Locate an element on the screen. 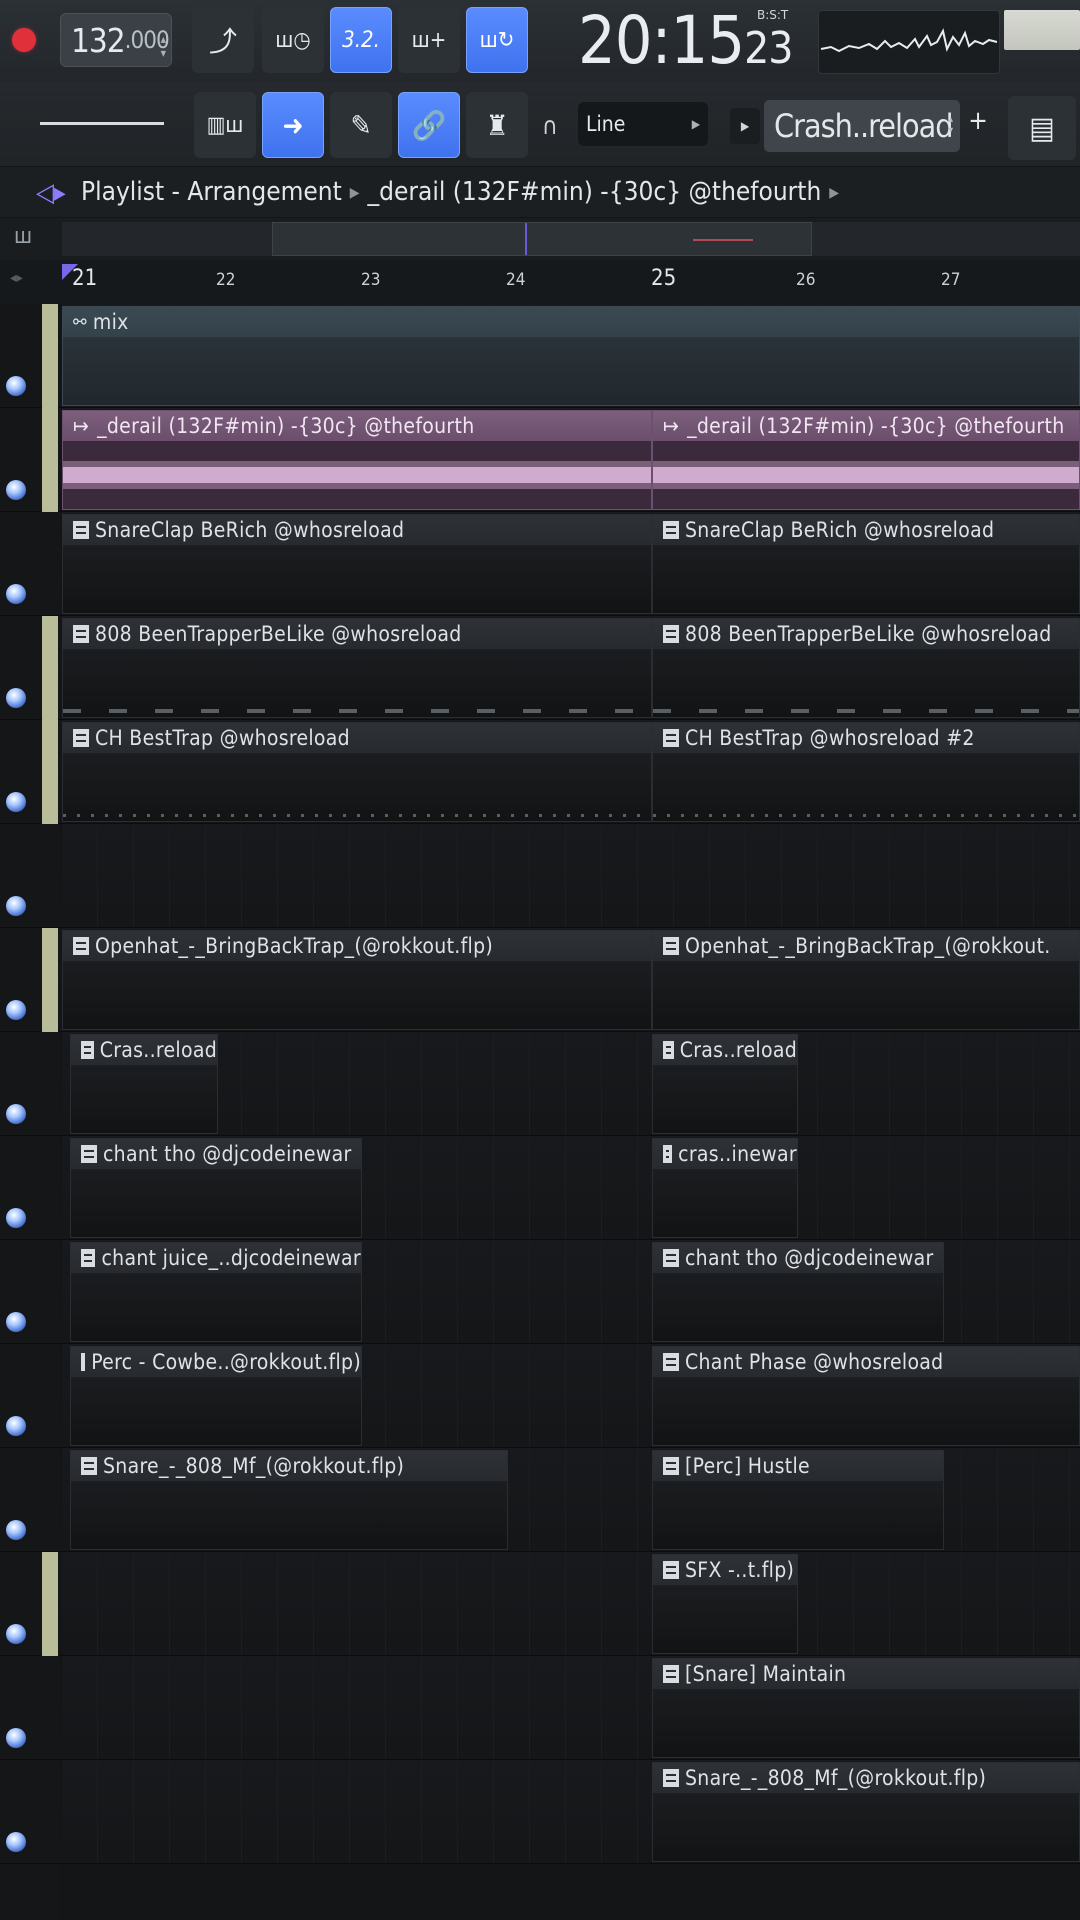 Image resolution: width=1080 pixels, height=1920 pixels. clip-header: Chant Phase @whosreload is located at coordinates (866, 1362).